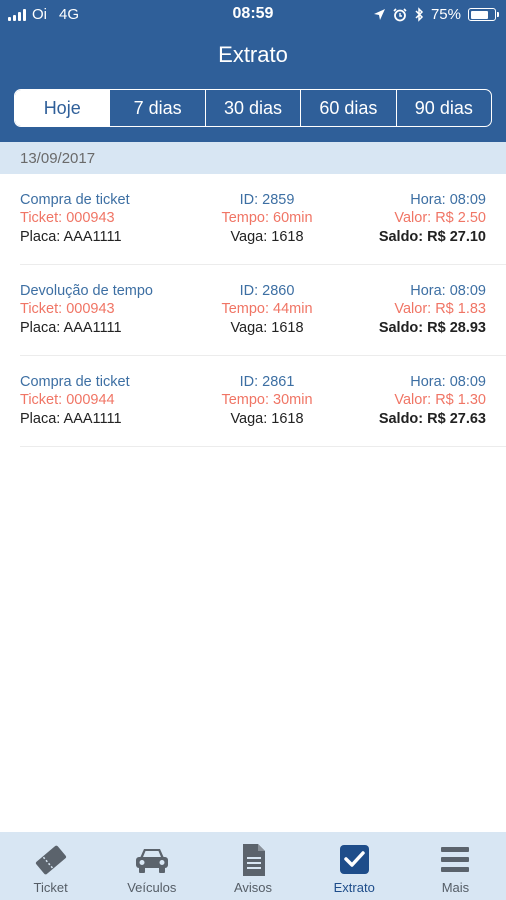 The height and width of the screenshot is (900, 506). I want to click on date-section-header: 13/09/2017, so click(253, 158).